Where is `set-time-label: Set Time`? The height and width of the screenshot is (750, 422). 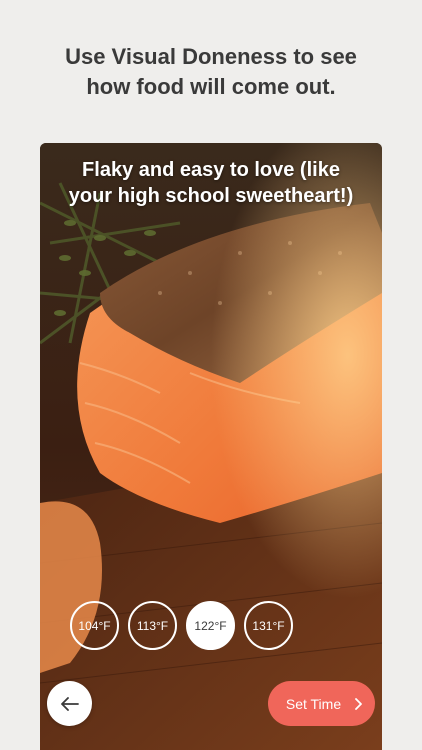
set-time-label: Set Time is located at coordinates (313, 703).